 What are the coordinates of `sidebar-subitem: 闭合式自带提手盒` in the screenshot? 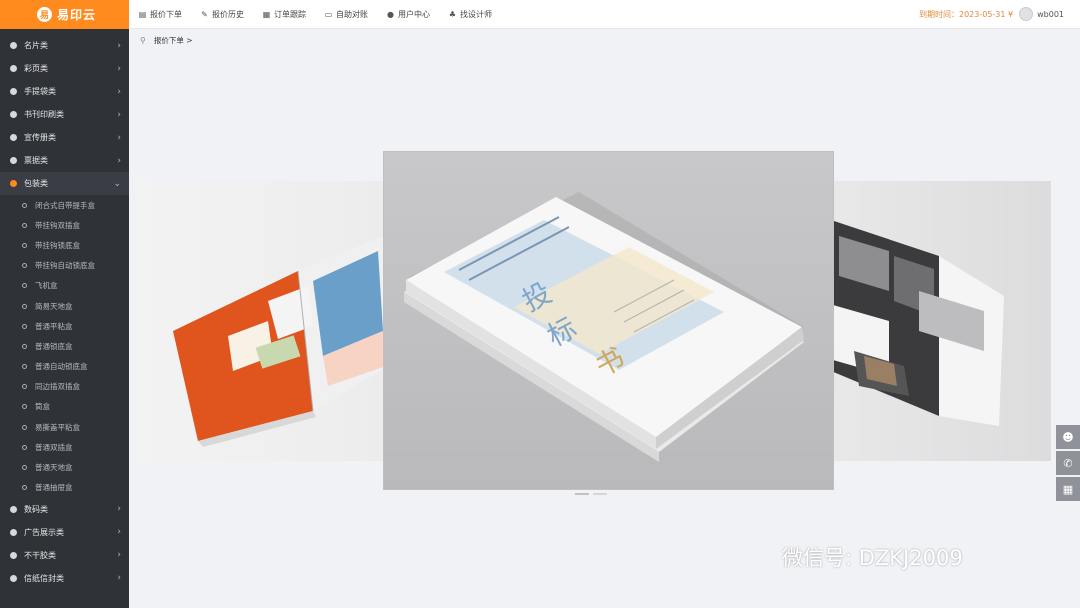 It's located at (64, 205).